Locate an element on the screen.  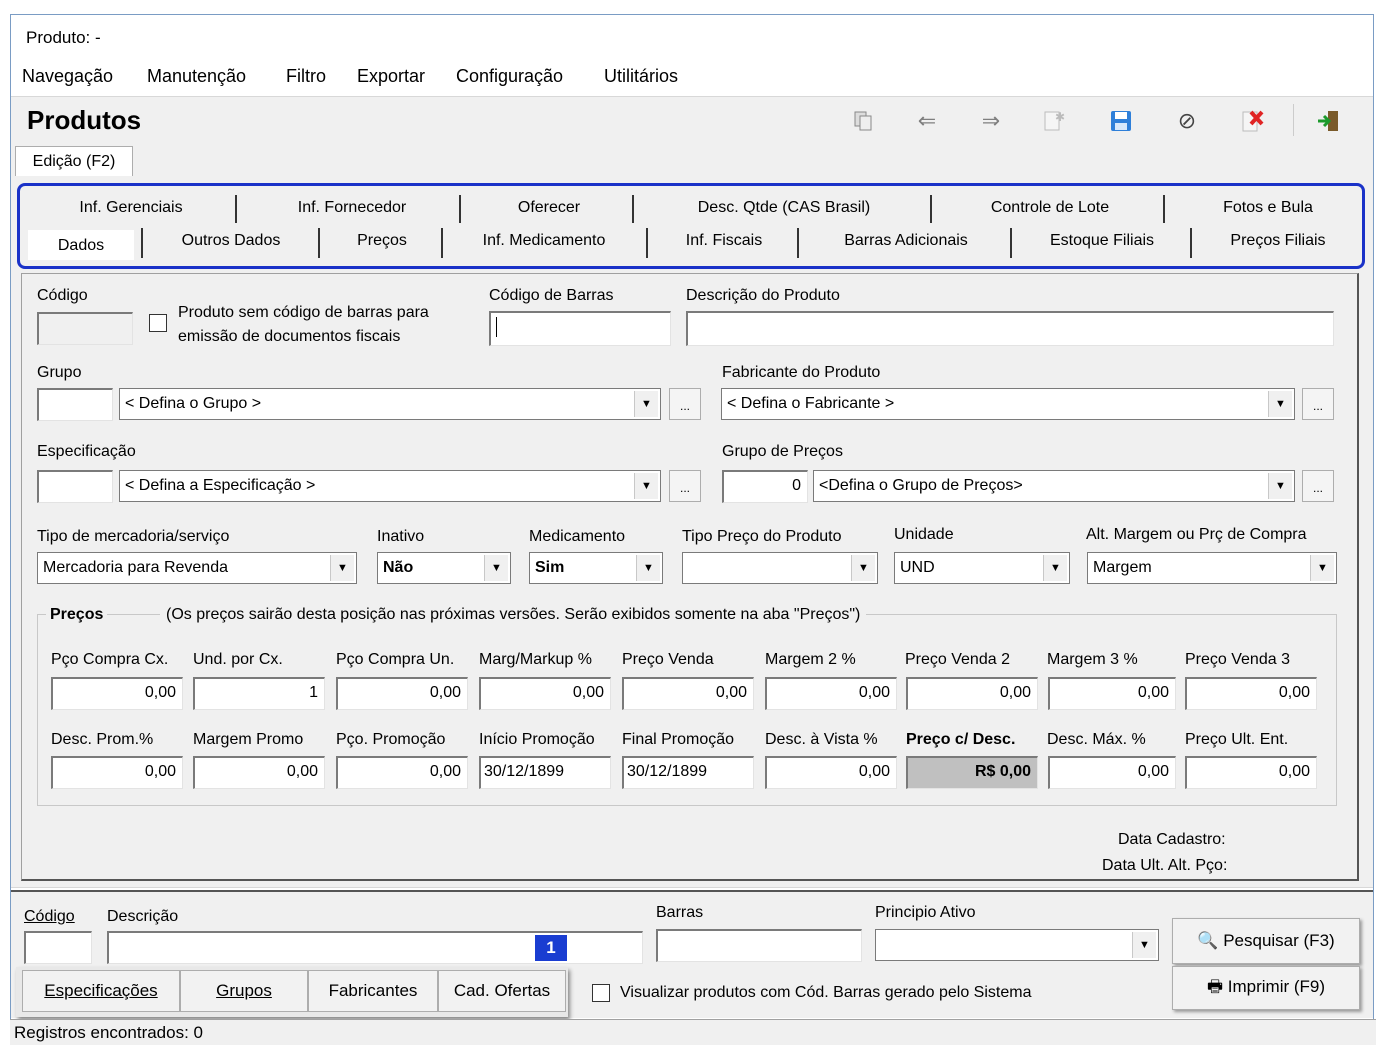
tab-precos-filiais: Preços Filiais is located at coordinates (1278, 241).